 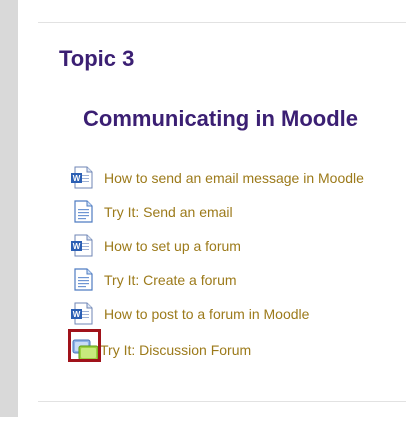 I want to click on activity-link: How to send an email message in Moodle, so click(x=234, y=178).